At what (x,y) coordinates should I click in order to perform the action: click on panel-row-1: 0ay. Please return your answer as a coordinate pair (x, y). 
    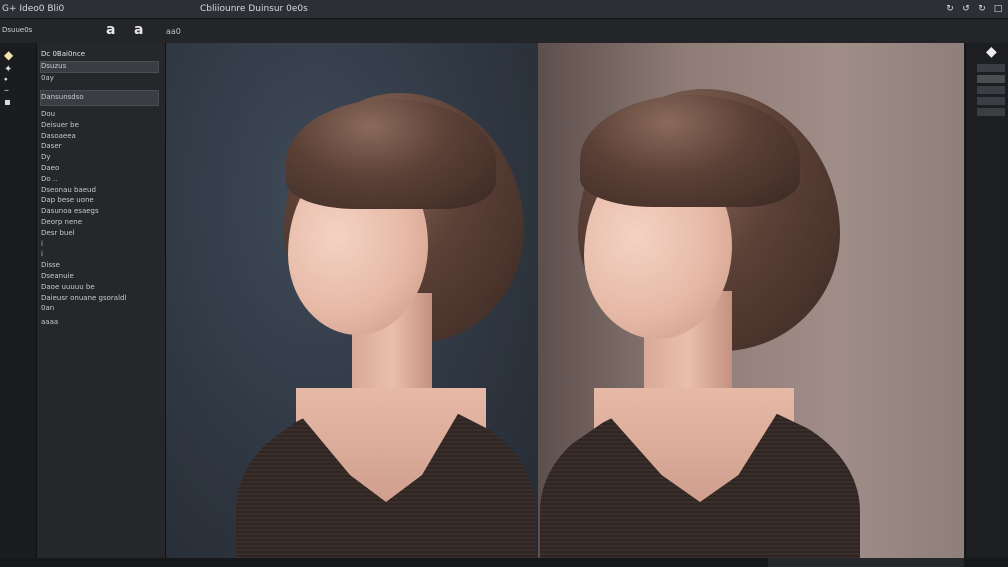
    Looking at the image, I should click on (47, 78).